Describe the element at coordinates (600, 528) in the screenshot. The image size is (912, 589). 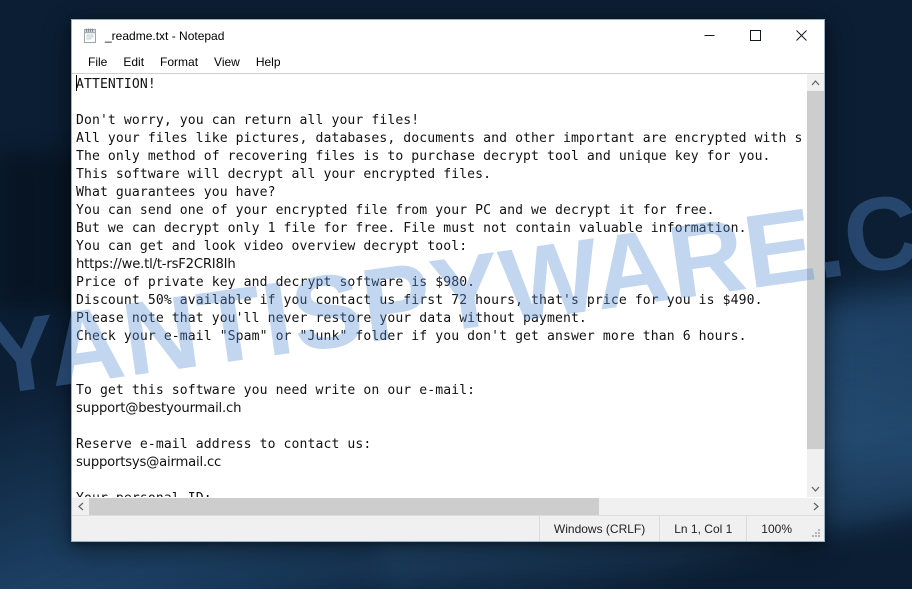
I see `status-line-ending: Windows (CRLF)` at that location.